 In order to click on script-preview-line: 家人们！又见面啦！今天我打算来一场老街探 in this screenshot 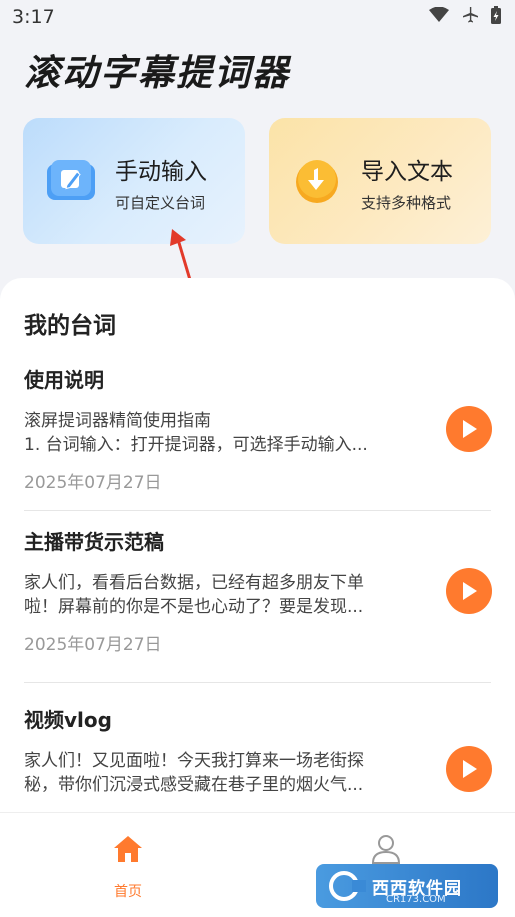, I will do `click(194, 761)`.